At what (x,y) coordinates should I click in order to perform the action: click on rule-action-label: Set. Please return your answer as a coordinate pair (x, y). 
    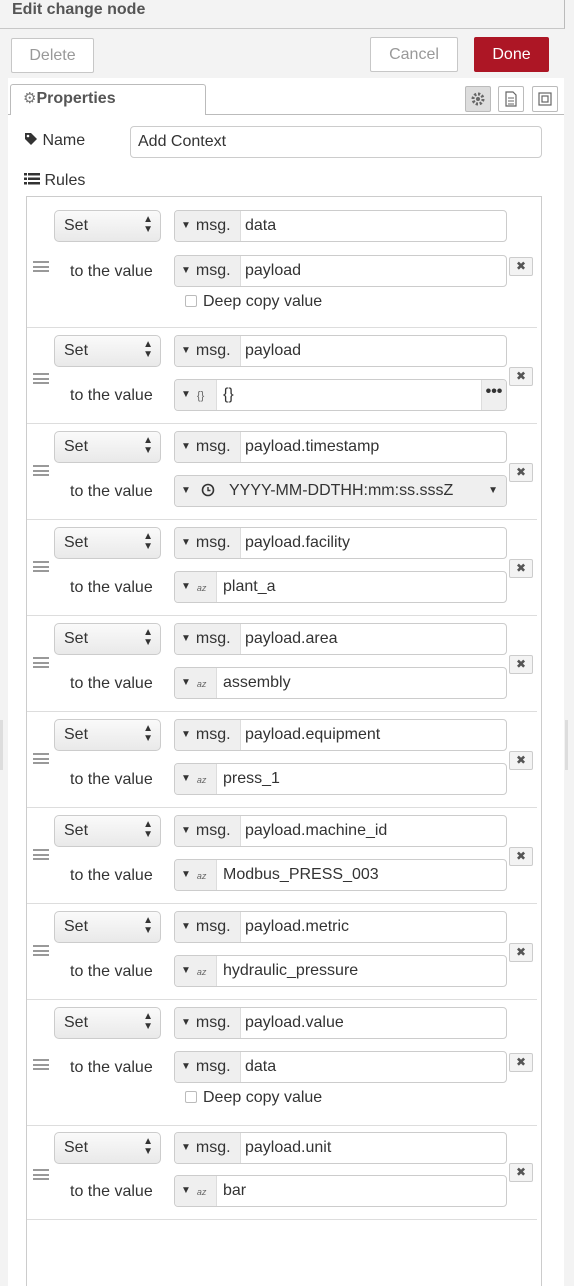
    Looking at the image, I should click on (76, 830).